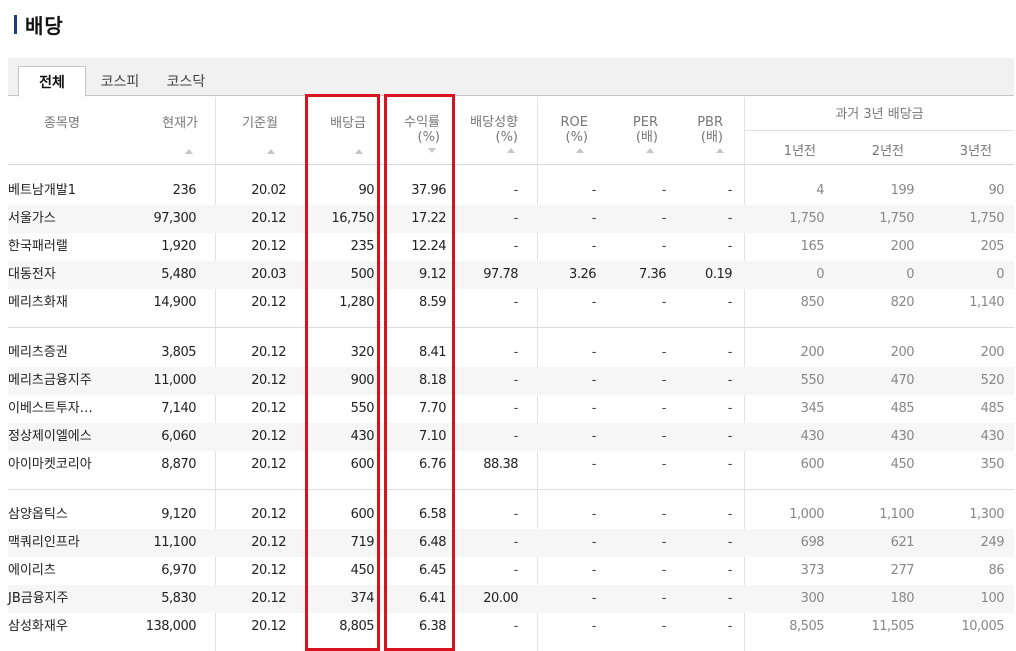 This screenshot has height=651, width=1016. What do you see at coordinates (992, 408) in the screenshot?
I see `cell-p3: 485` at bounding box center [992, 408].